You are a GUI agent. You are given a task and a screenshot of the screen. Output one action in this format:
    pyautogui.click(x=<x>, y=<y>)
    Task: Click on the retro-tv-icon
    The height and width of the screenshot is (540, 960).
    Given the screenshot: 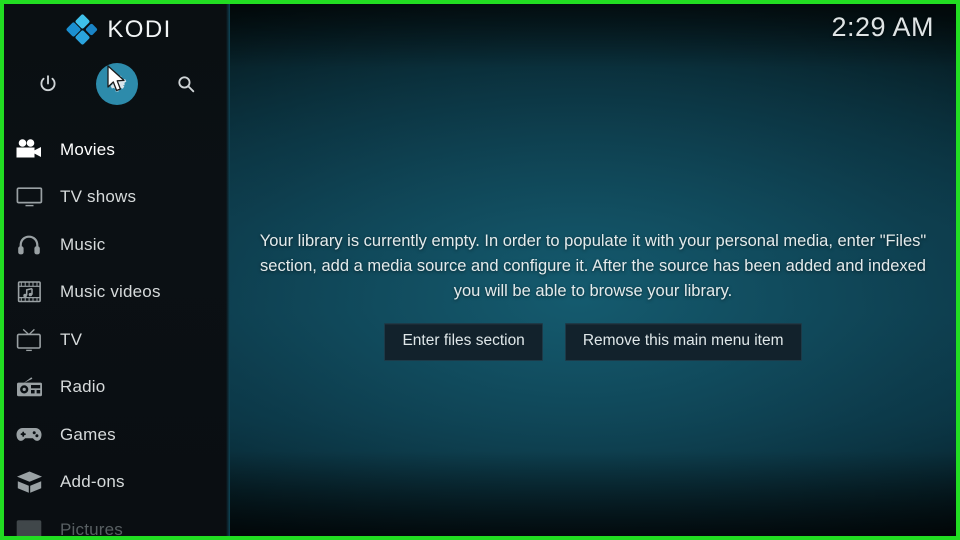 What is the action you would take?
    pyautogui.click(x=29, y=340)
    